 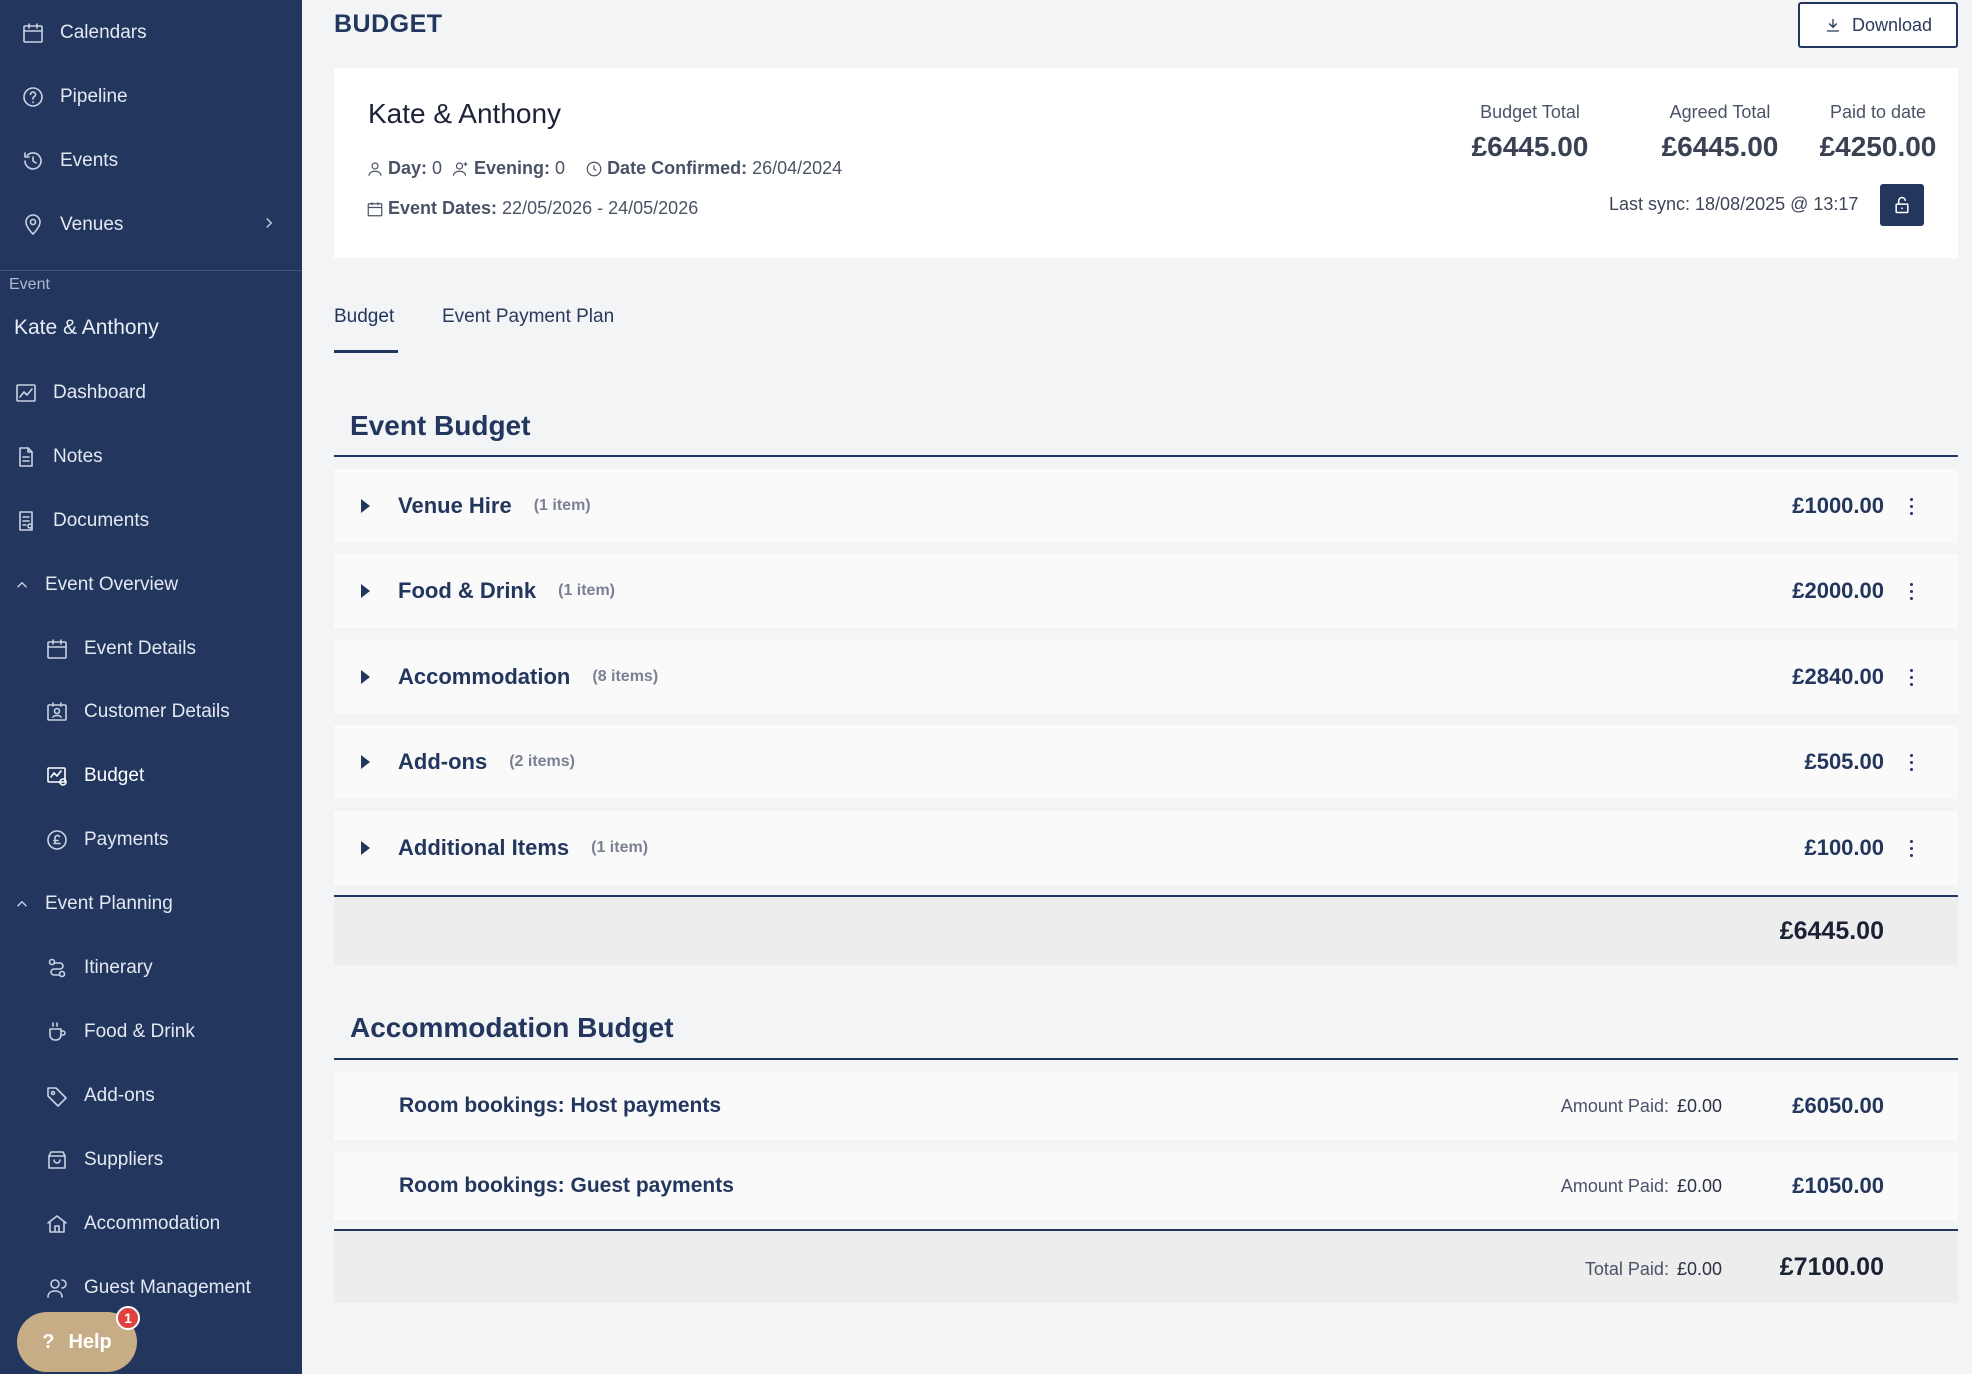 I want to click on stat-value: £4250.00, so click(x=1878, y=146).